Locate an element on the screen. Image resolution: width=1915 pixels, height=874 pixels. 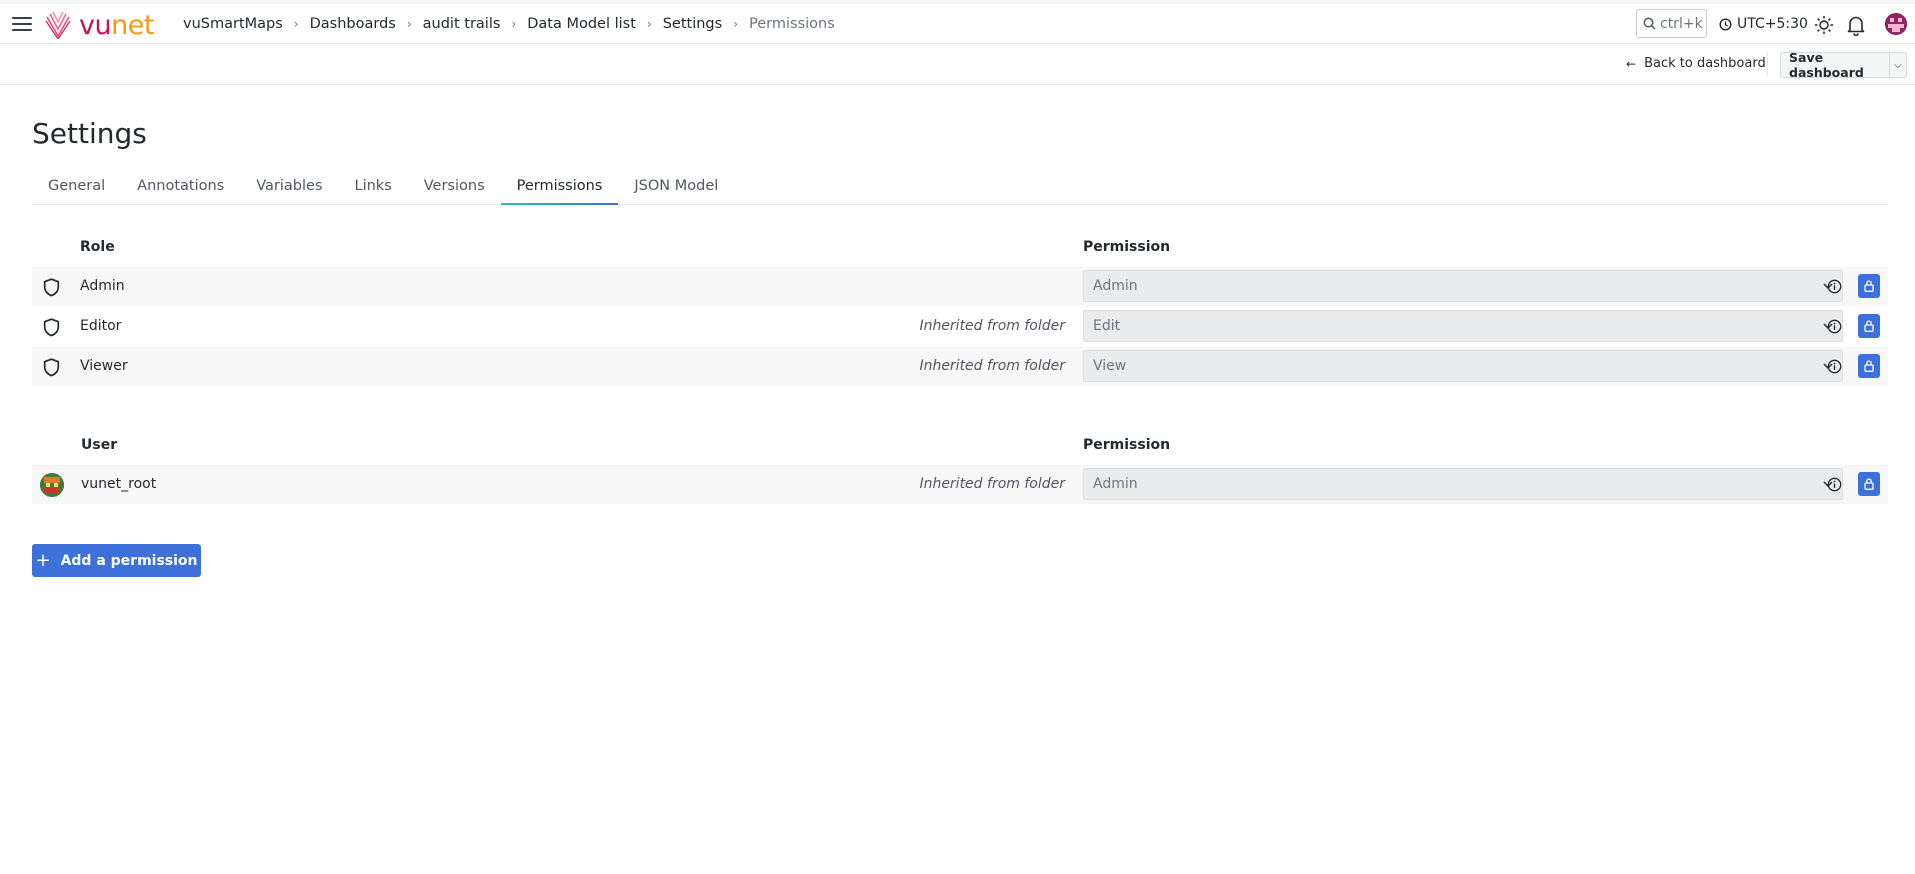
tab-general: General is located at coordinates (76, 186).